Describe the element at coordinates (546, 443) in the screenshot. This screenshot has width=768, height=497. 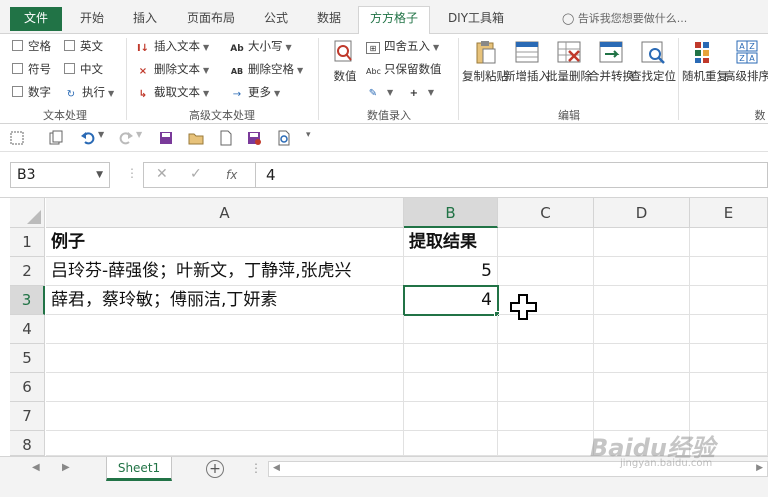
I see `cell-c8` at that location.